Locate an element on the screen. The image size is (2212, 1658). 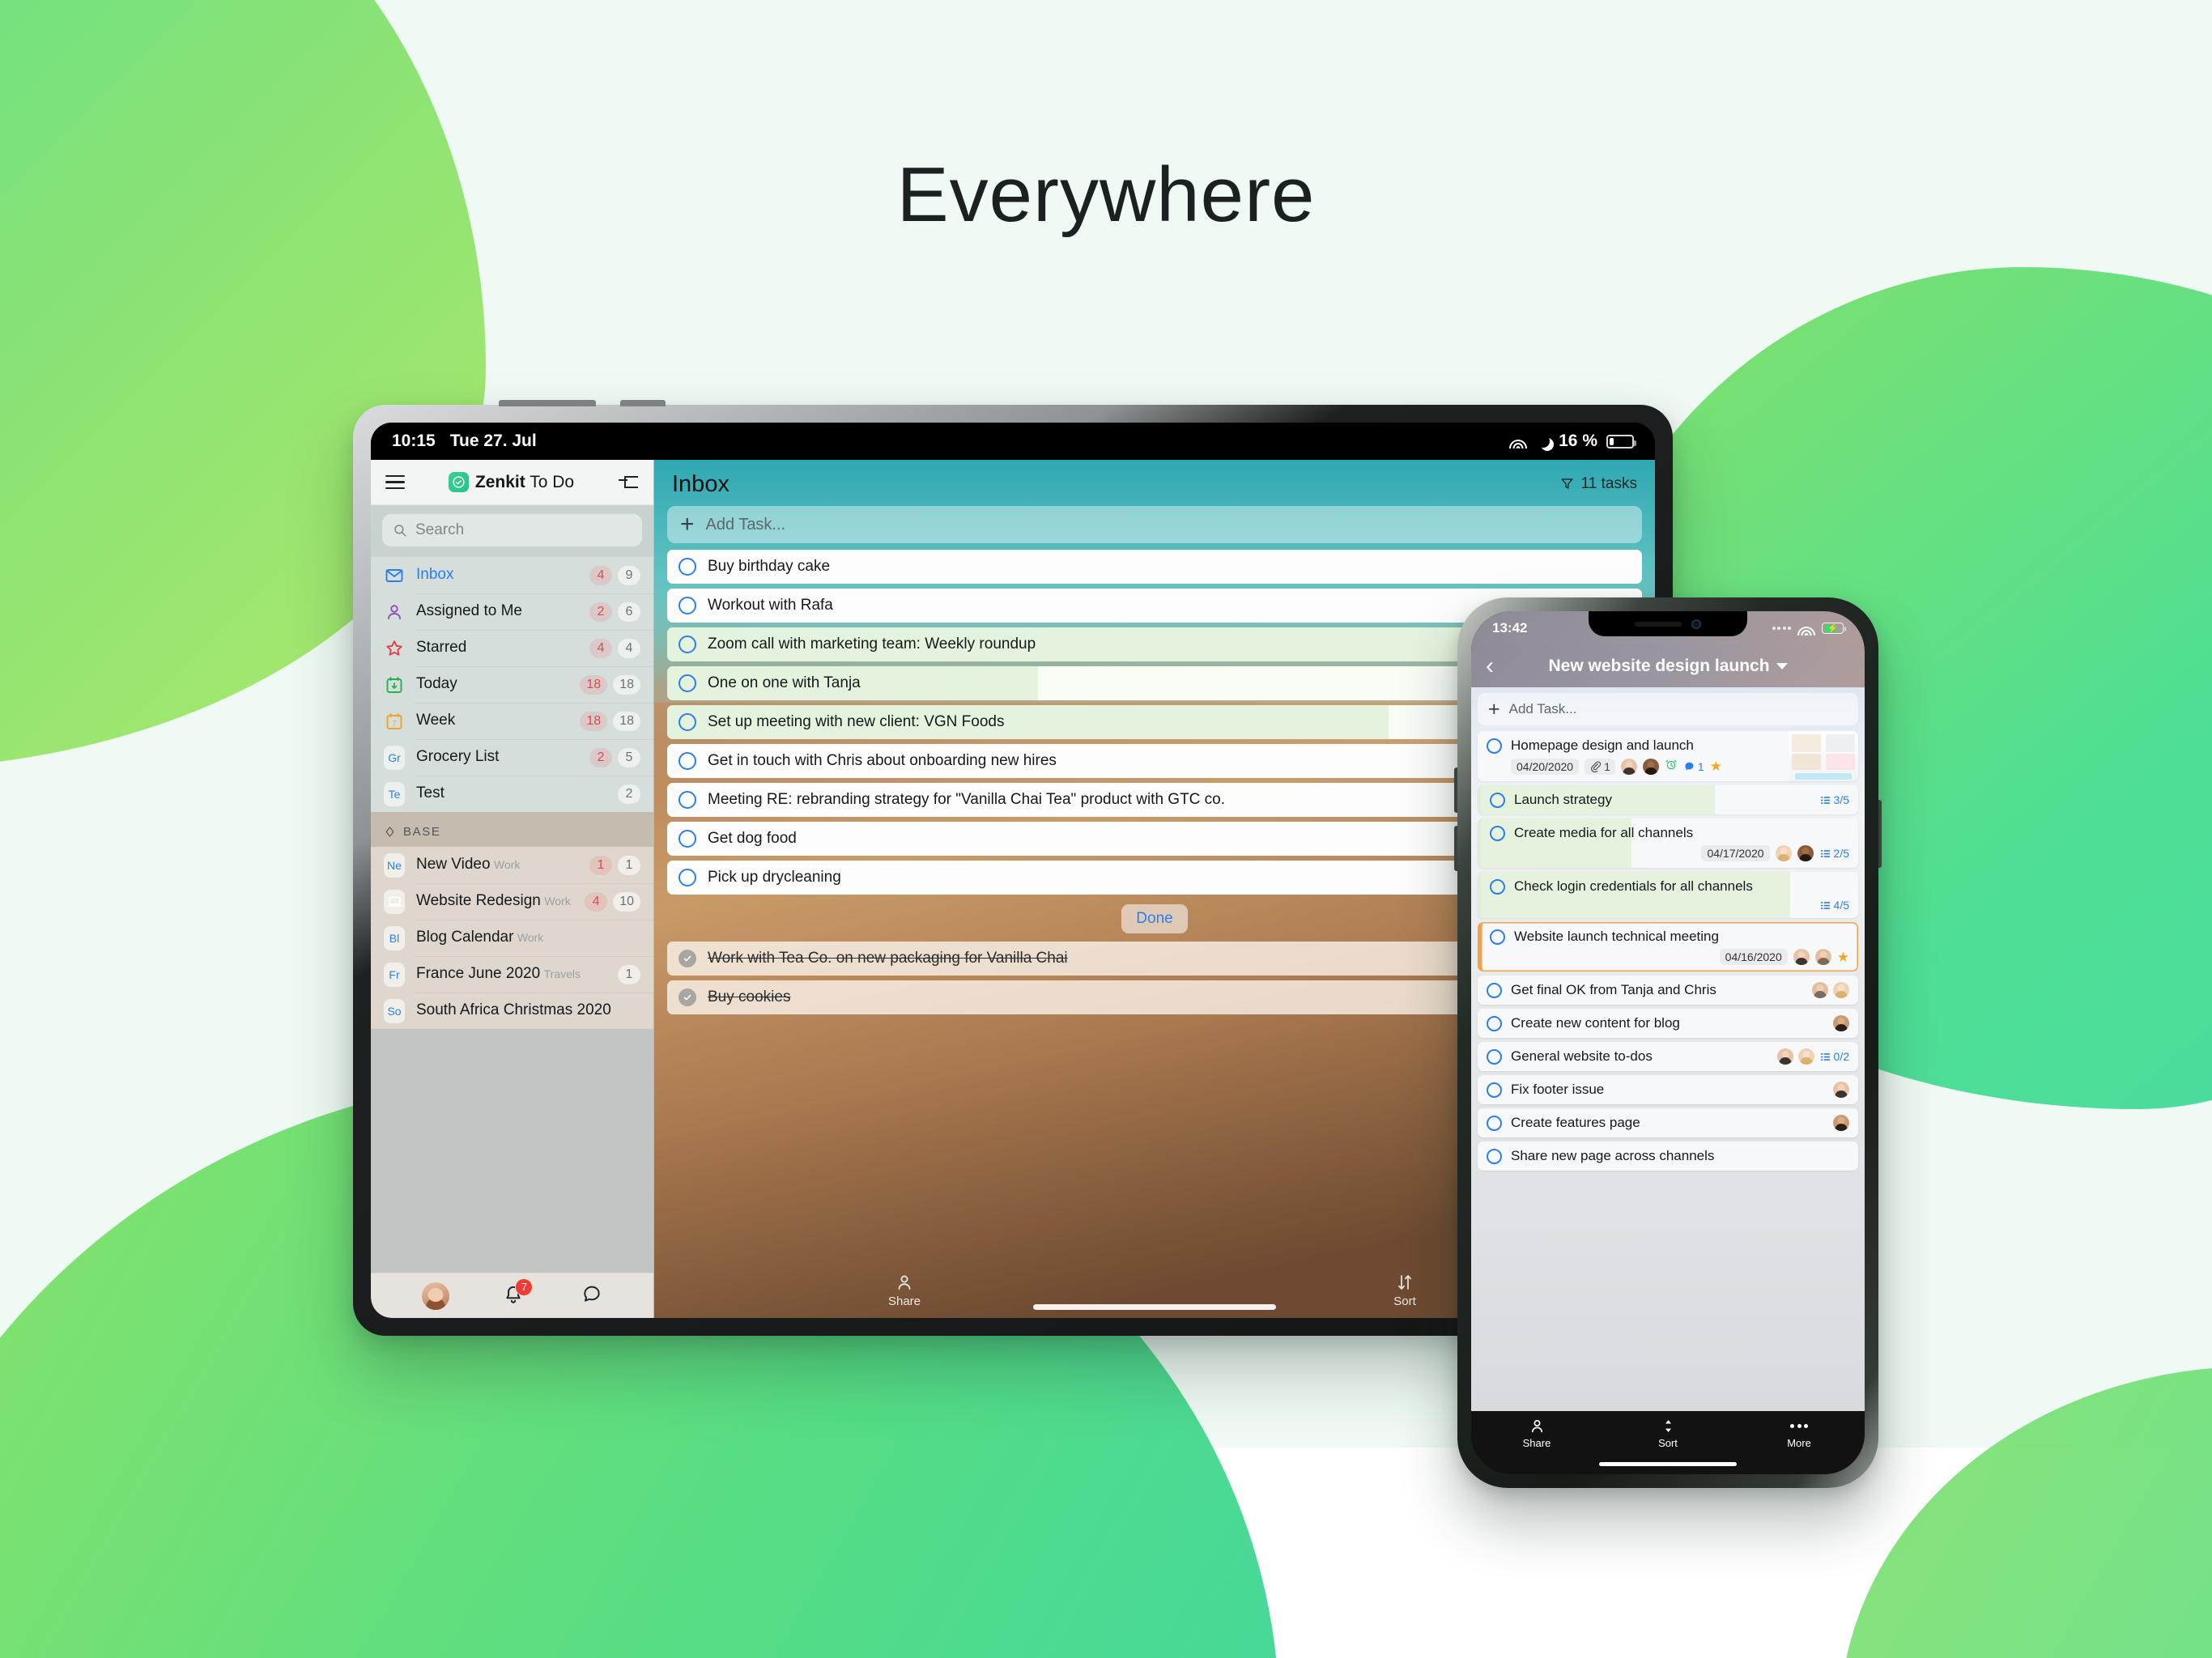
filter-button: 11 tasks is located at coordinates (1598, 484).